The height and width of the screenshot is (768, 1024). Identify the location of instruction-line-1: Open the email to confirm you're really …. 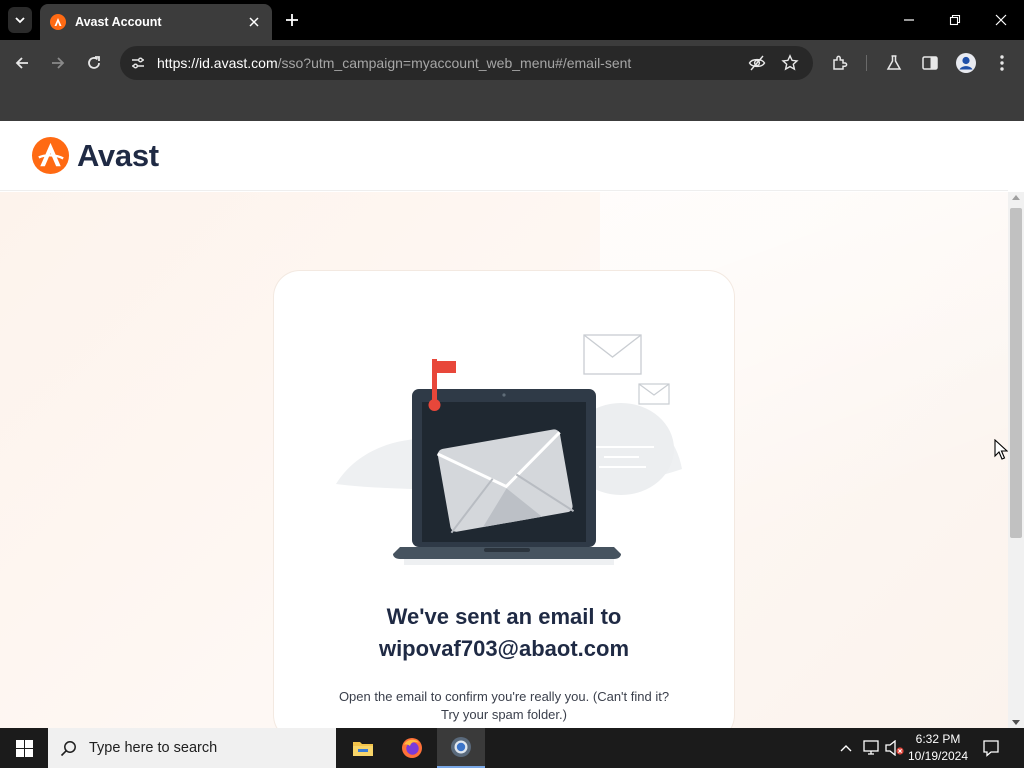
(504, 696).